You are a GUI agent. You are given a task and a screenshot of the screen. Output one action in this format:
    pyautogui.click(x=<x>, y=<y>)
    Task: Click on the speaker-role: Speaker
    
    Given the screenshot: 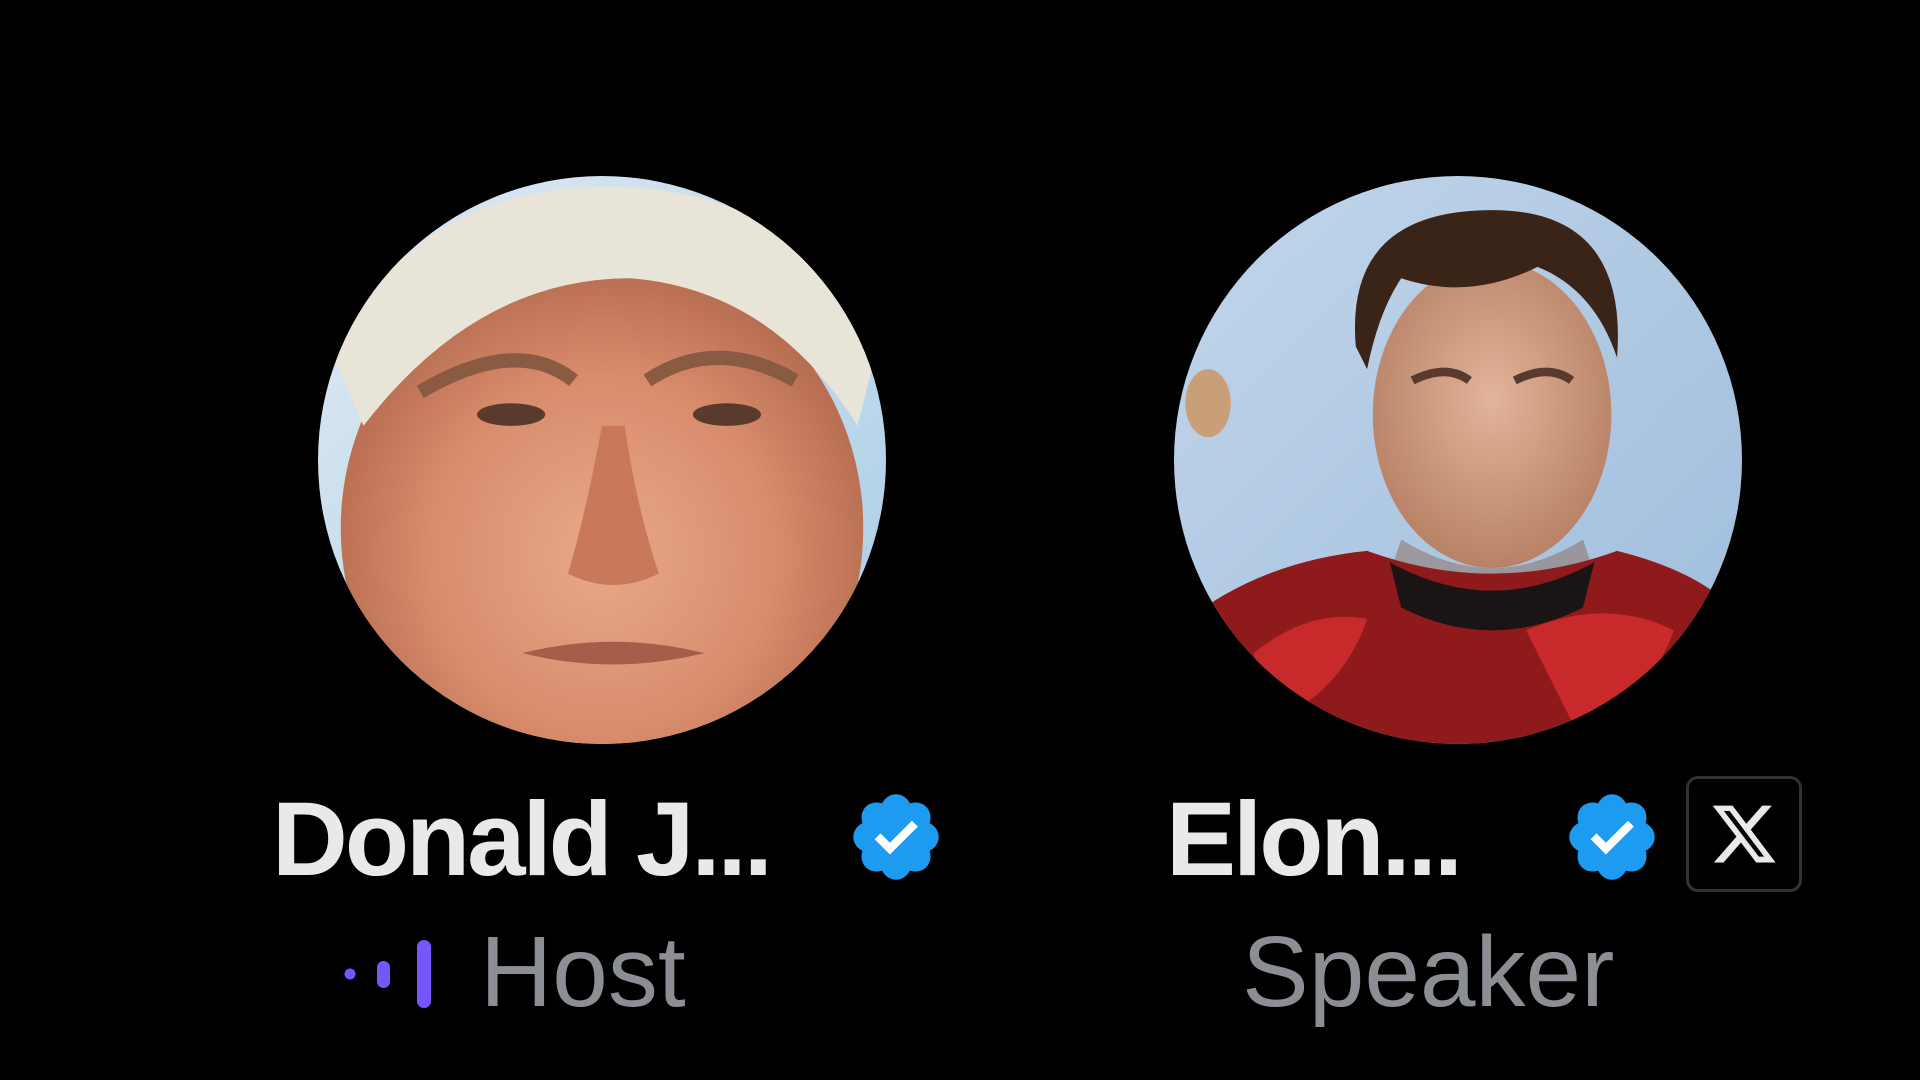 What is the action you would take?
    pyautogui.click(x=1428, y=972)
    